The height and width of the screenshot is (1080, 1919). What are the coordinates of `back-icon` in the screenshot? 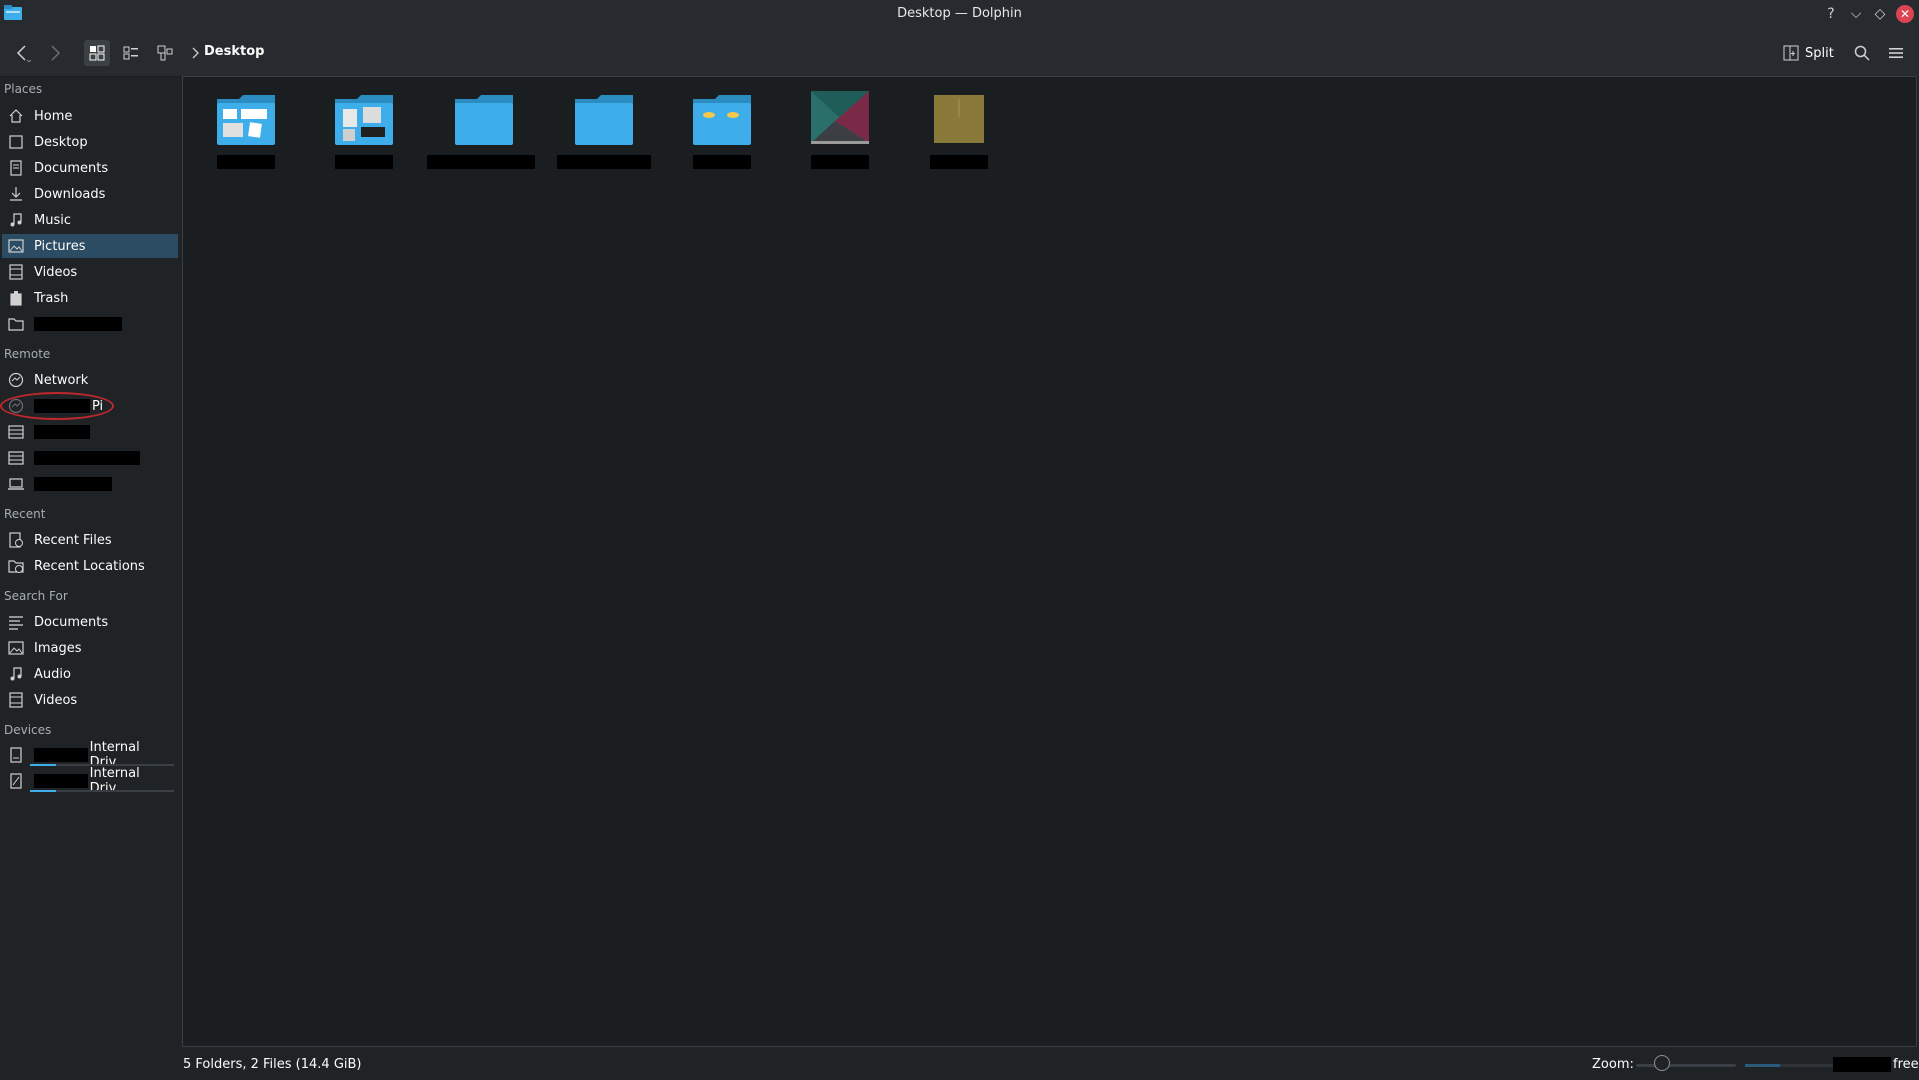 It's located at (23, 53).